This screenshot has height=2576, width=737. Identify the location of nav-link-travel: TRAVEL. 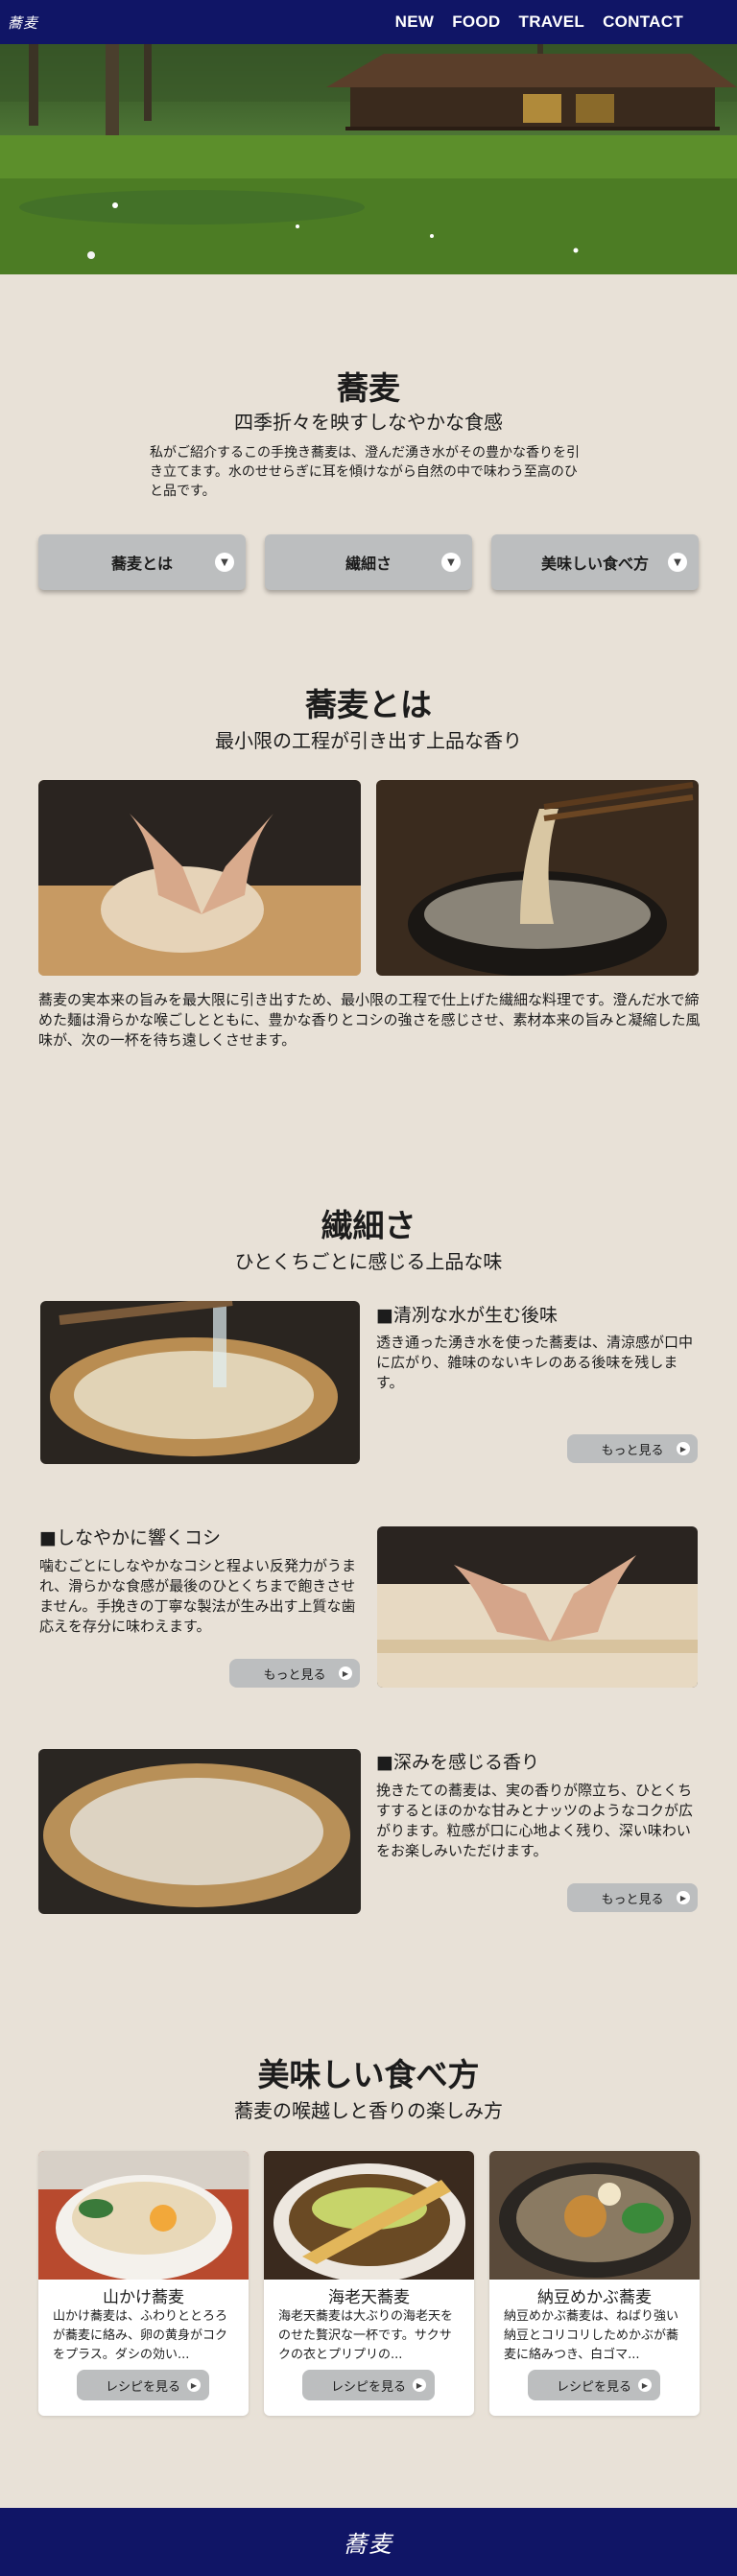
(552, 22).